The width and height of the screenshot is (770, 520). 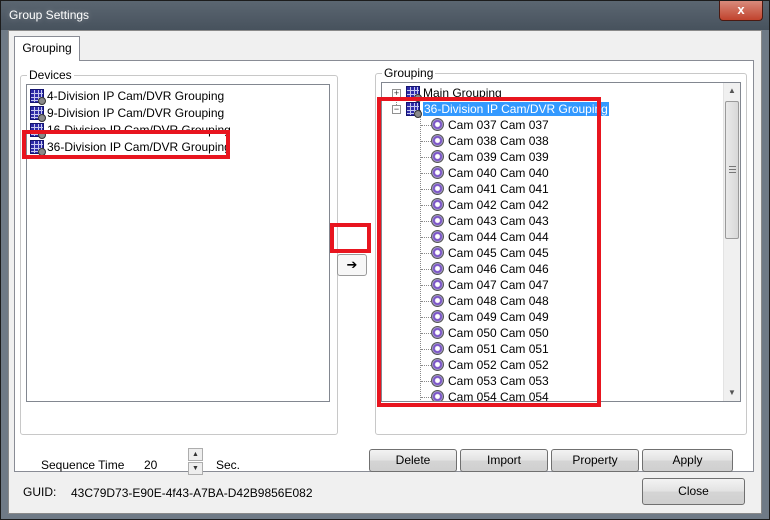 I want to click on tree-item-camera: Cam 041 Cam 041, so click(x=490, y=189).